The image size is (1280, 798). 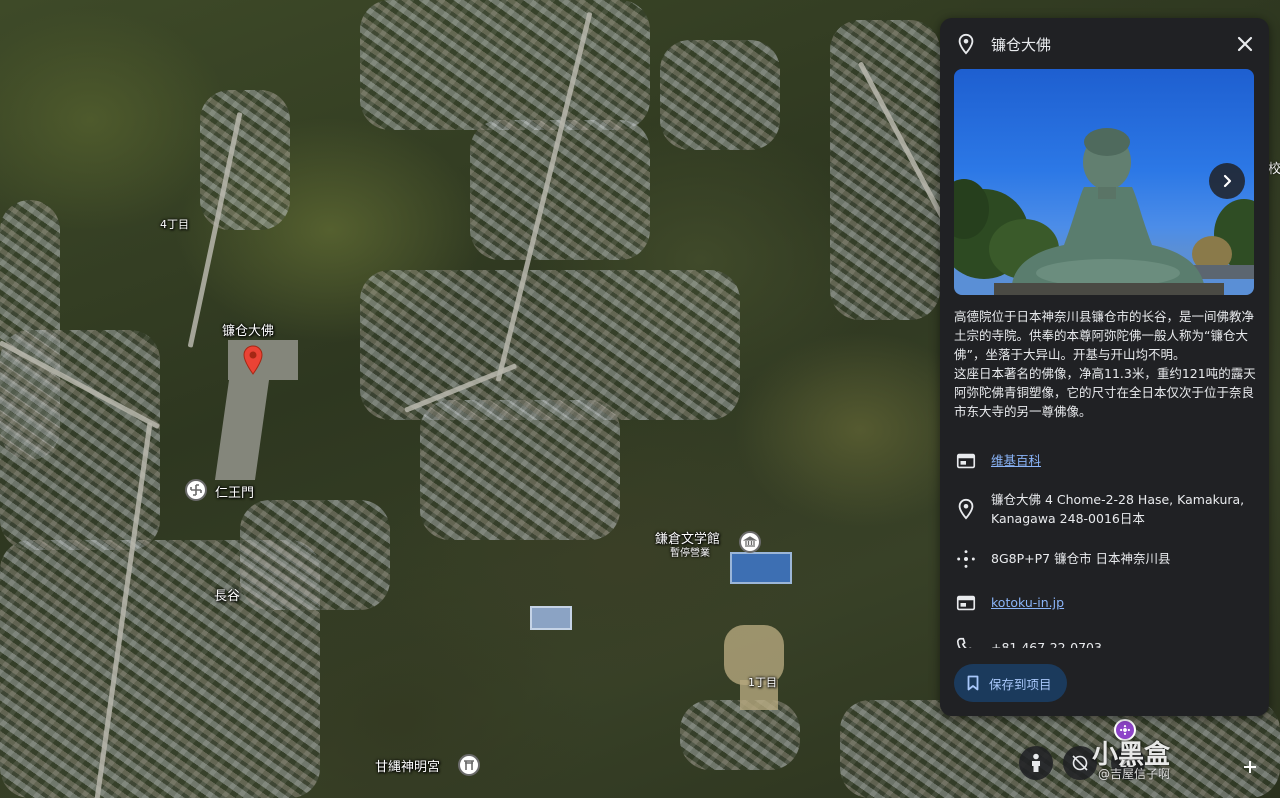 What do you see at coordinates (1020, 684) in the screenshot?
I see `save-button-label: 保存到项目` at bounding box center [1020, 684].